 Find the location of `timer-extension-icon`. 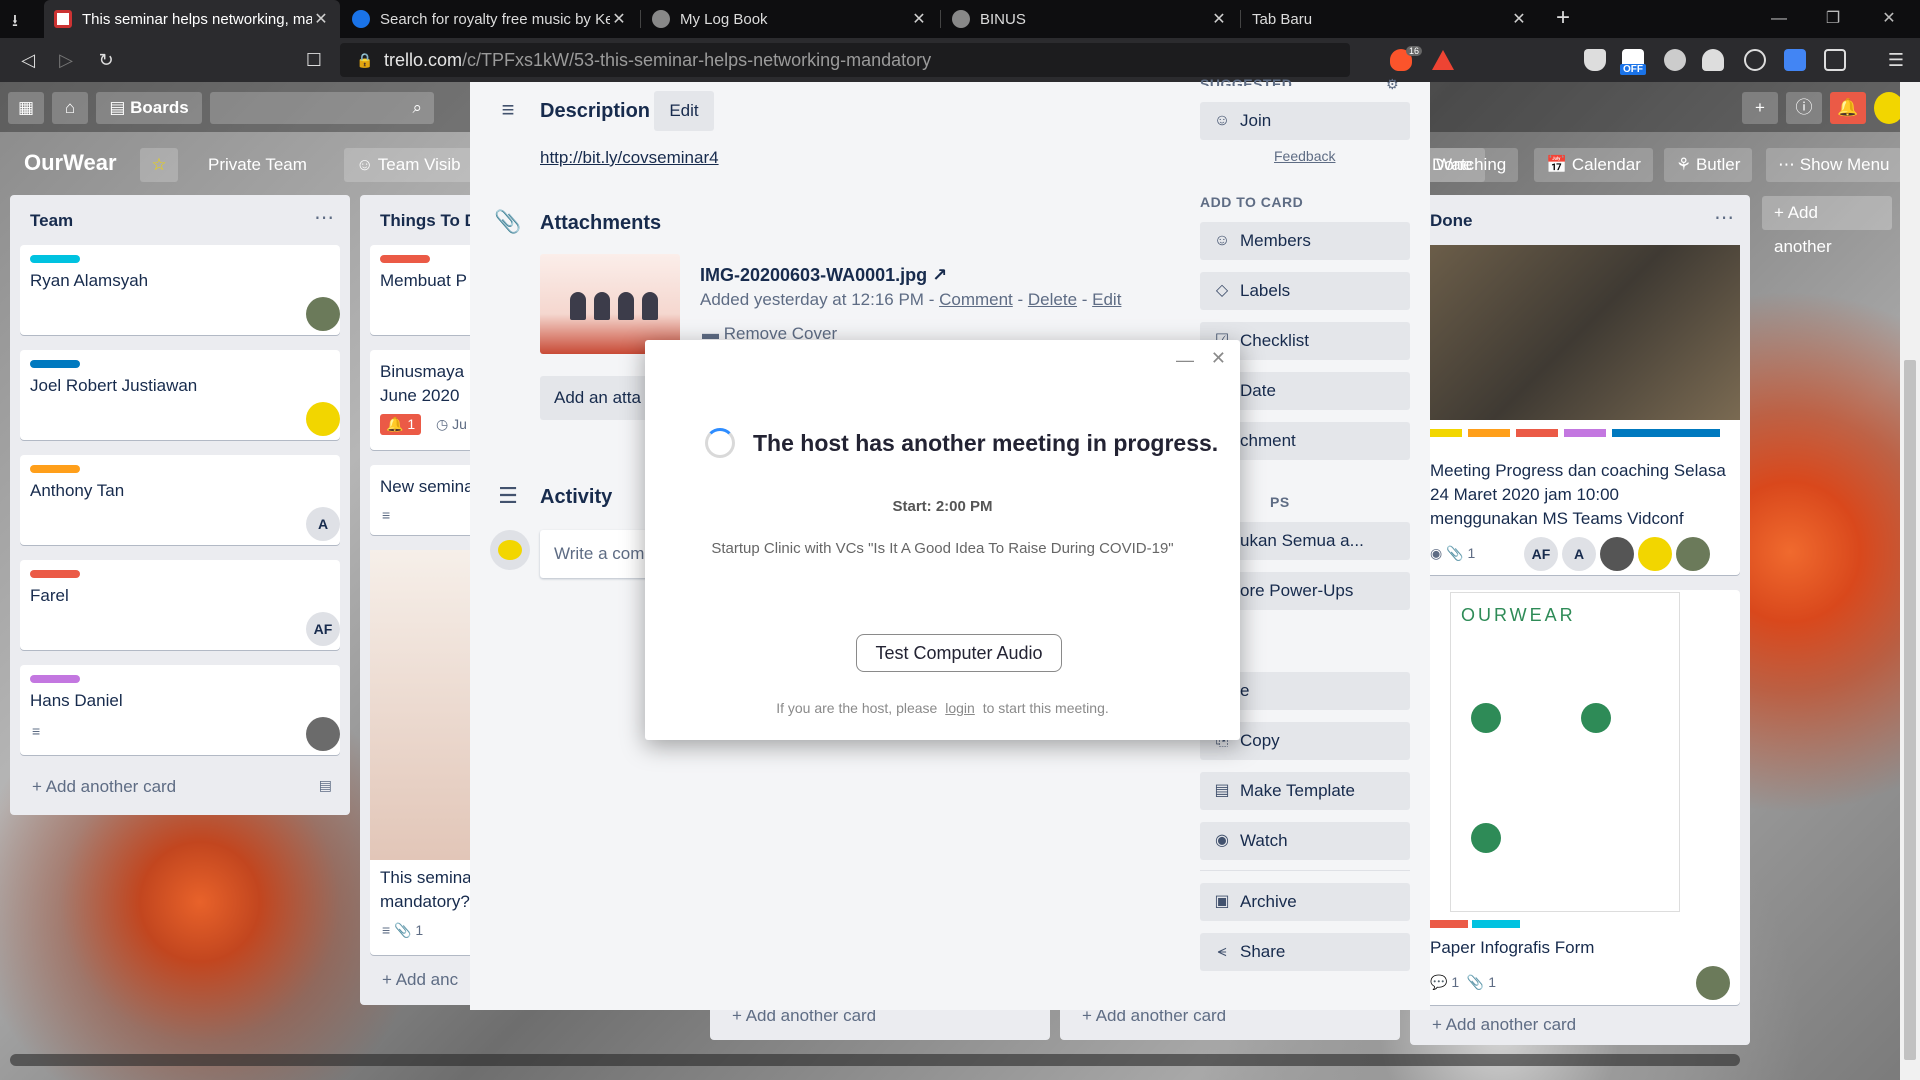

timer-extension-icon is located at coordinates (1755, 60).